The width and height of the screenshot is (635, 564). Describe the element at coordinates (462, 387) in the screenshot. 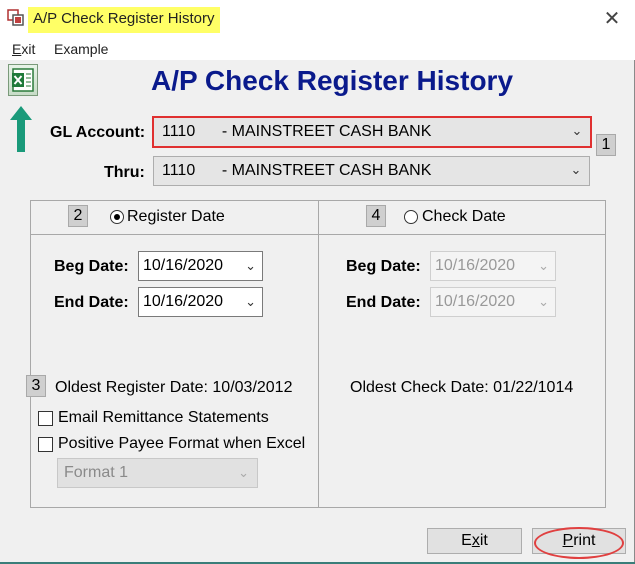

I see `oldest-check-date: Oldest Check Date: 01/22/1014` at that location.